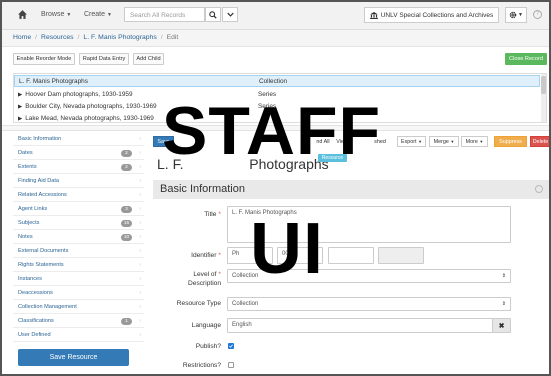  What do you see at coordinates (172, 37) in the screenshot?
I see `breadcrumb-current: Edit` at bounding box center [172, 37].